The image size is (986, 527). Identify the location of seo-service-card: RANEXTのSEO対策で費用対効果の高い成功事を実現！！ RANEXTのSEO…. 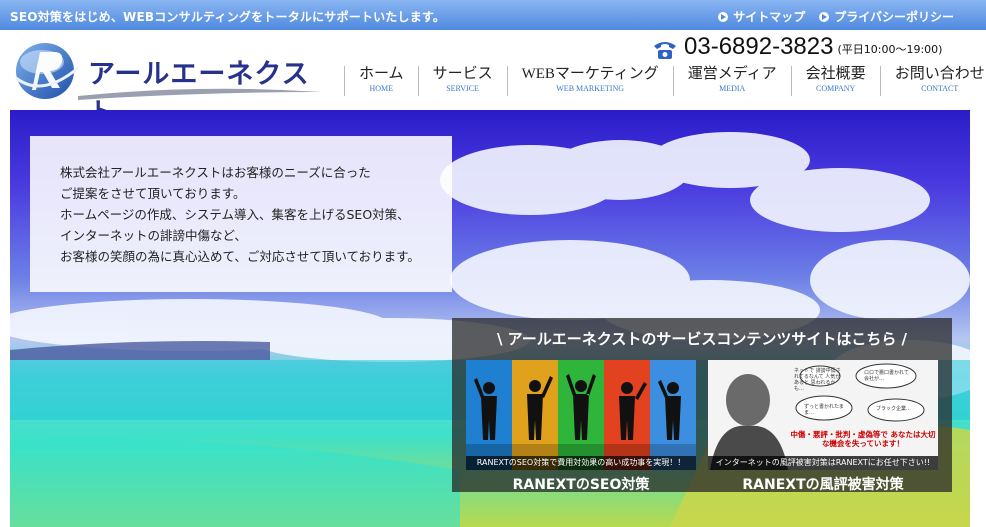
(581, 427).